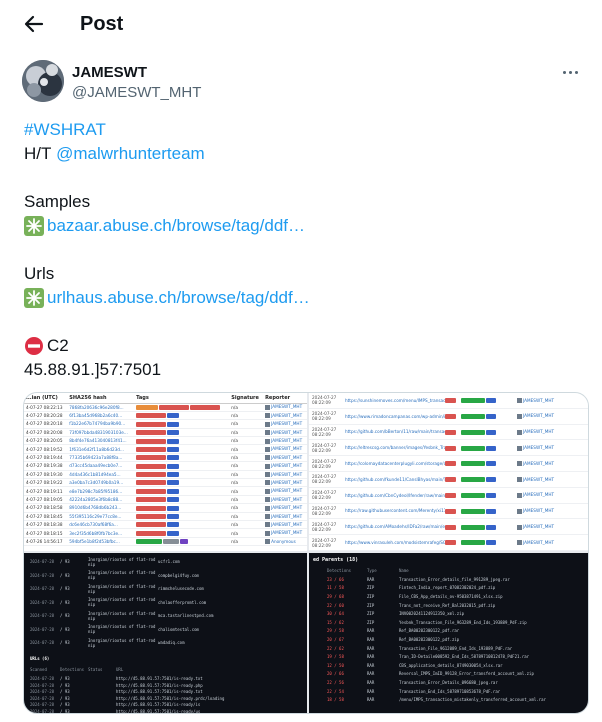  I want to click on row-url: http://45.88.91.57:7501/is-ready.txt, so click(186, 678).